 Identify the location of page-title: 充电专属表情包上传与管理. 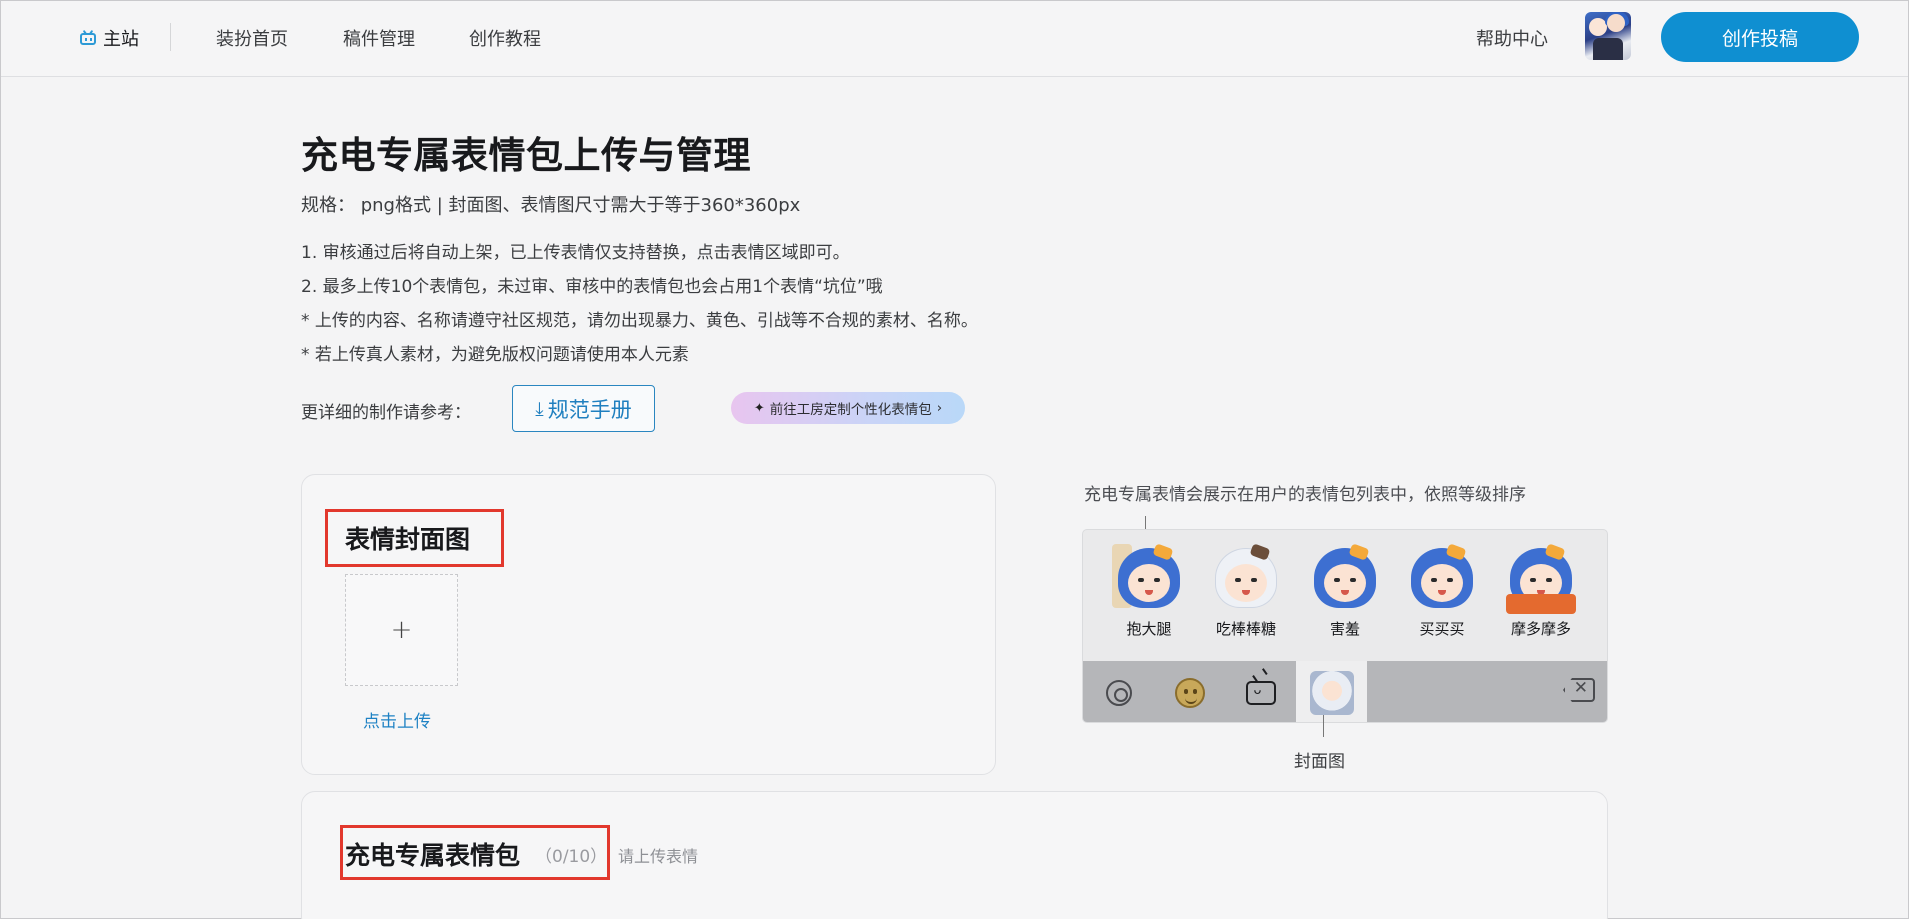
(526, 155).